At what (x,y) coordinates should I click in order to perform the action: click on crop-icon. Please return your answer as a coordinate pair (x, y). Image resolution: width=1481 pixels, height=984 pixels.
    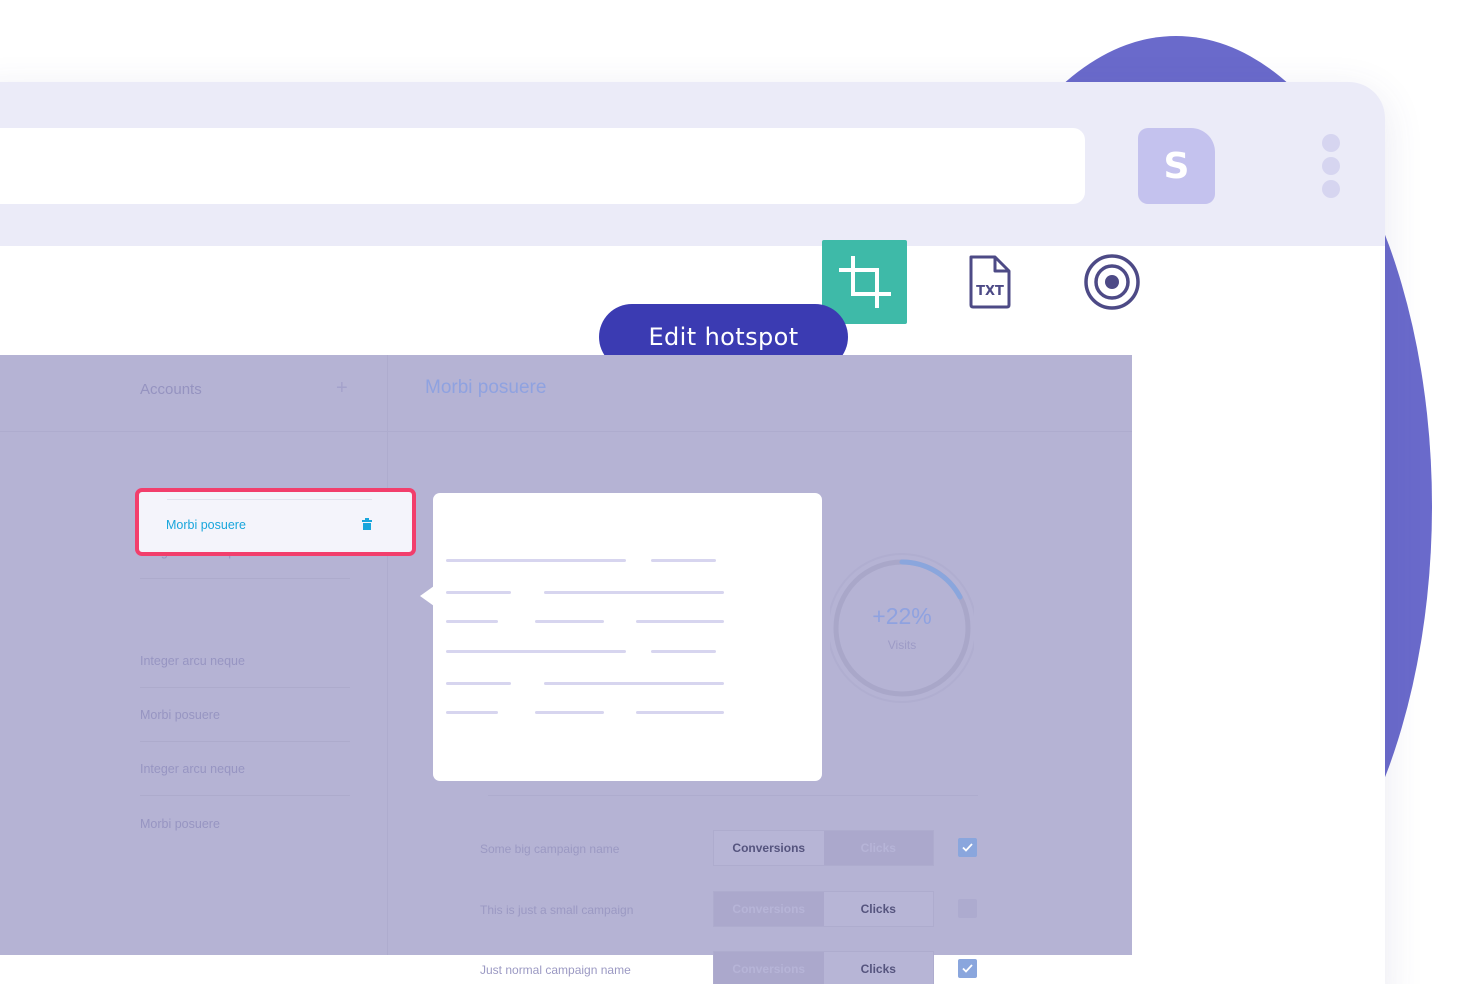
    Looking at the image, I should click on (864, 282).